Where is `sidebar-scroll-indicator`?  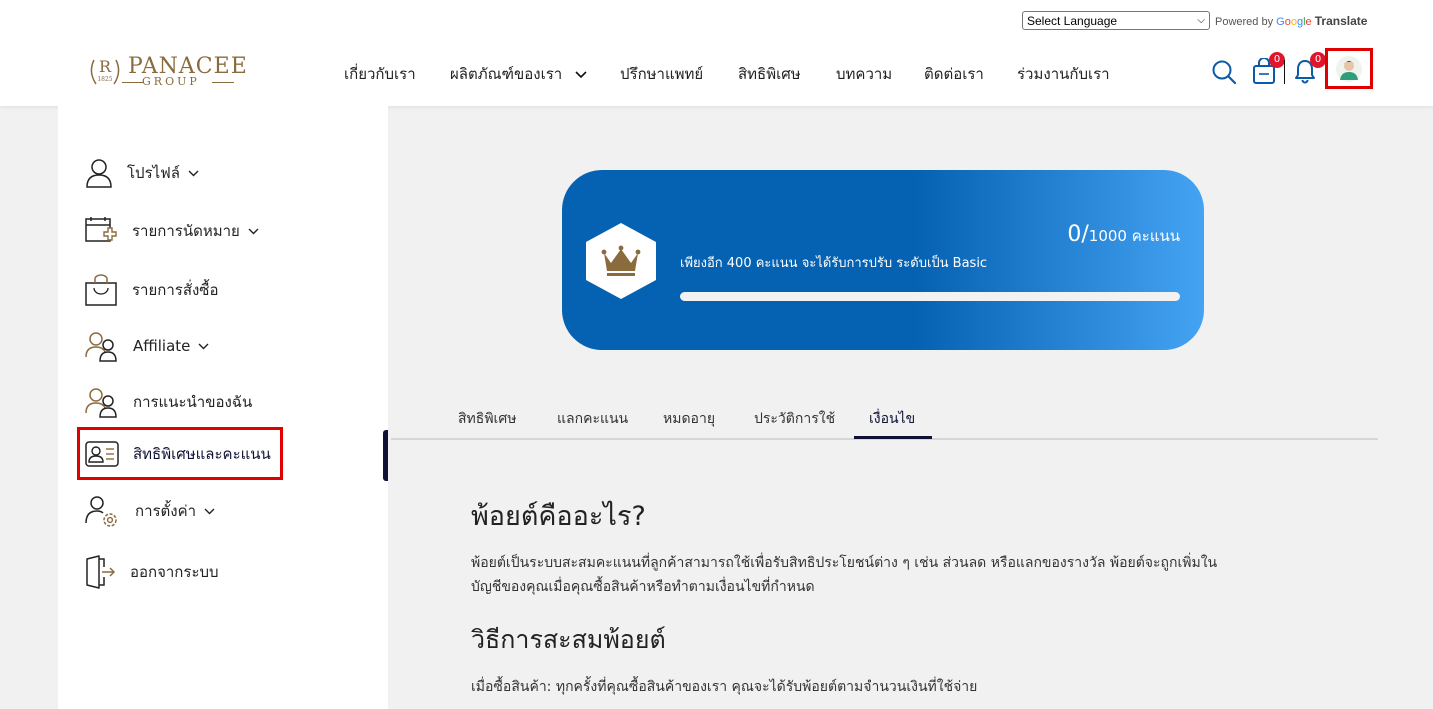
sidebar-scroll-indicator is located at coordinates (385, 455).